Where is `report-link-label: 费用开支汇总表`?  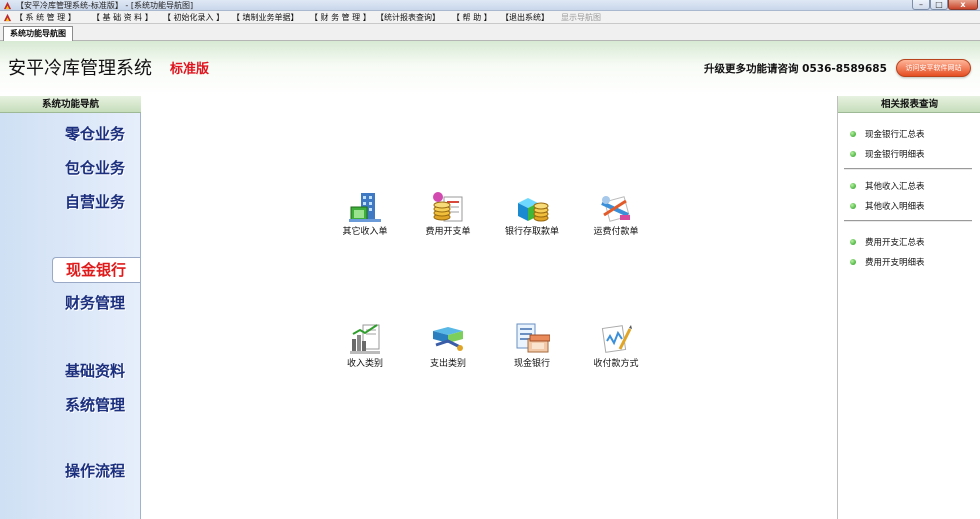 report-link-label: 费用开支汇总表 is located at coordinates (895, 243).